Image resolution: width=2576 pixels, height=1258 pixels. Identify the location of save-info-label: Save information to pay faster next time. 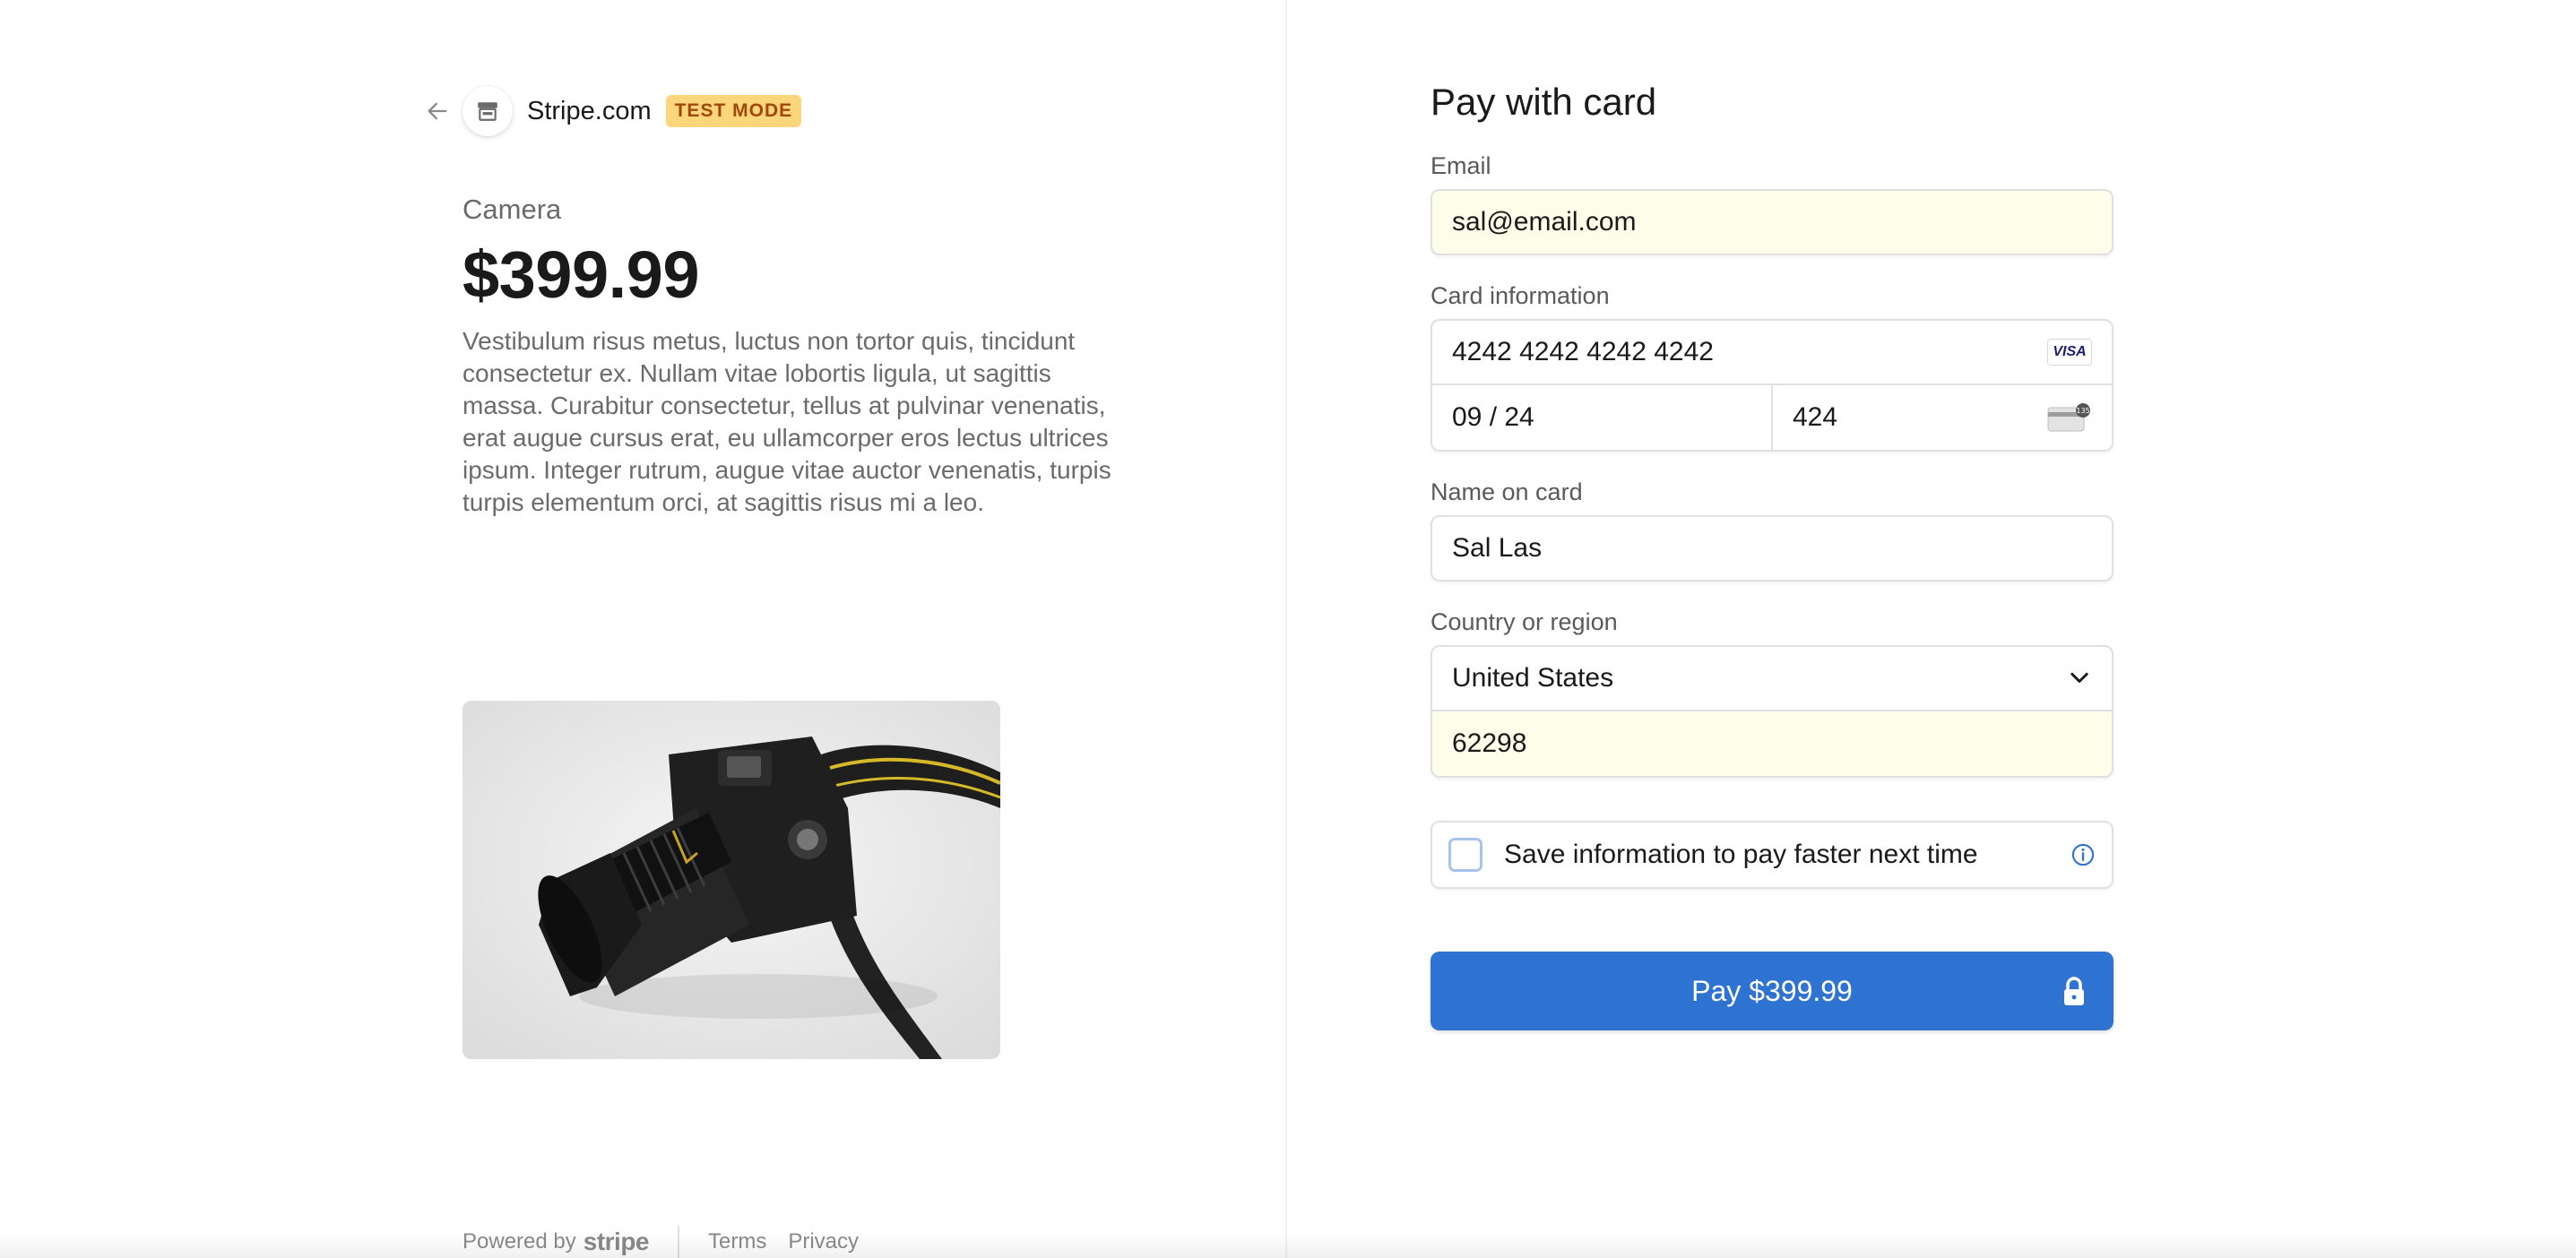
(1741, 854).